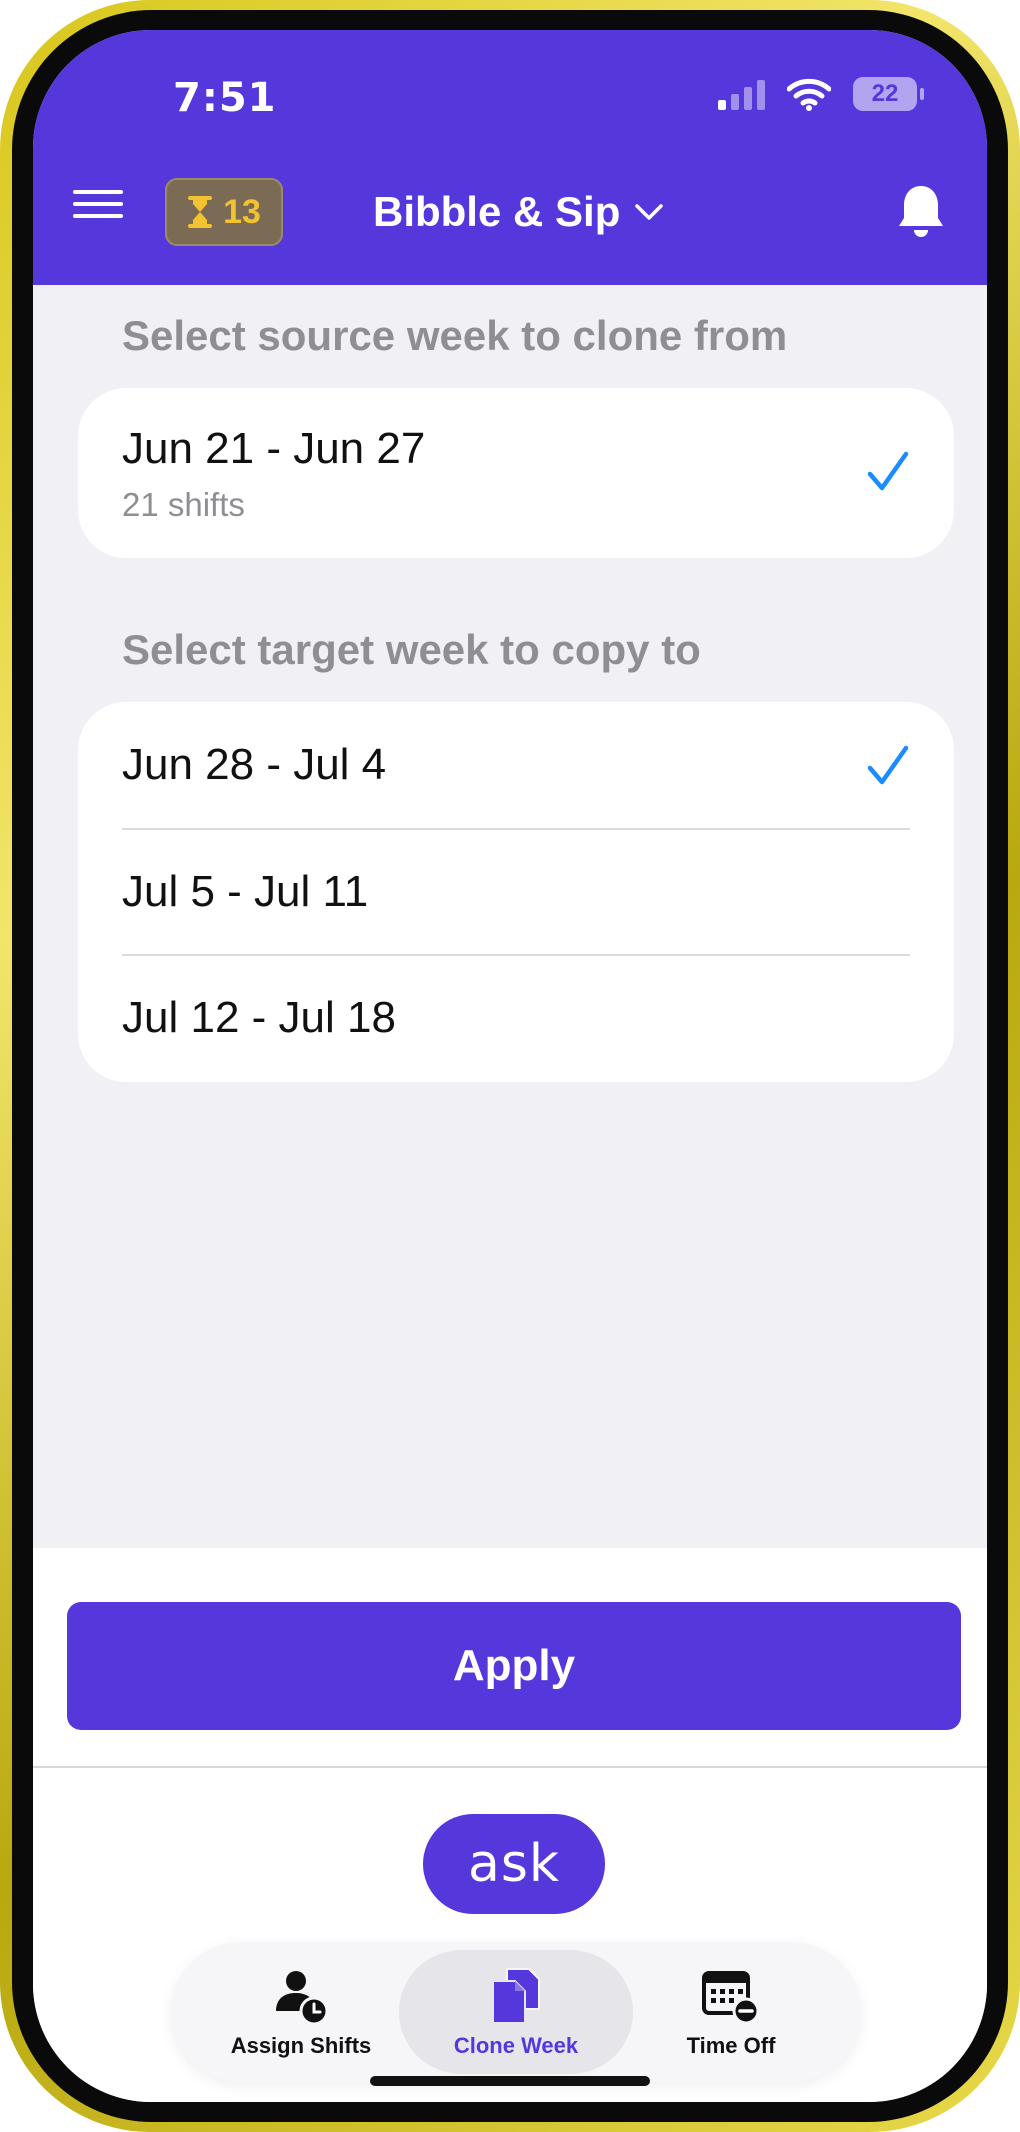  Describe the element at coordinates (649, 212) in the screenshot. I see `chevron-down-icon` at that location.